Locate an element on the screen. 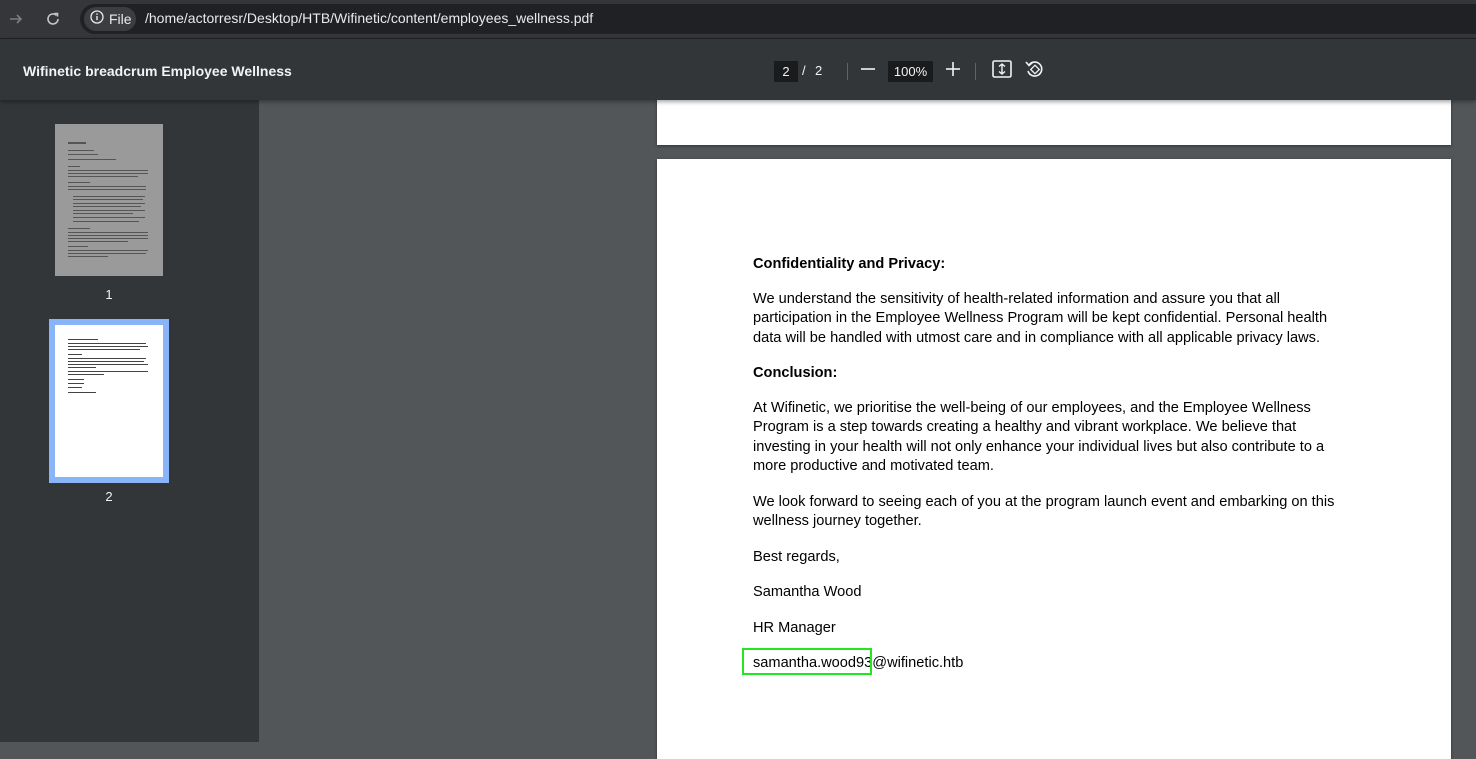  plus-icon is located at coordinates (953, 71).